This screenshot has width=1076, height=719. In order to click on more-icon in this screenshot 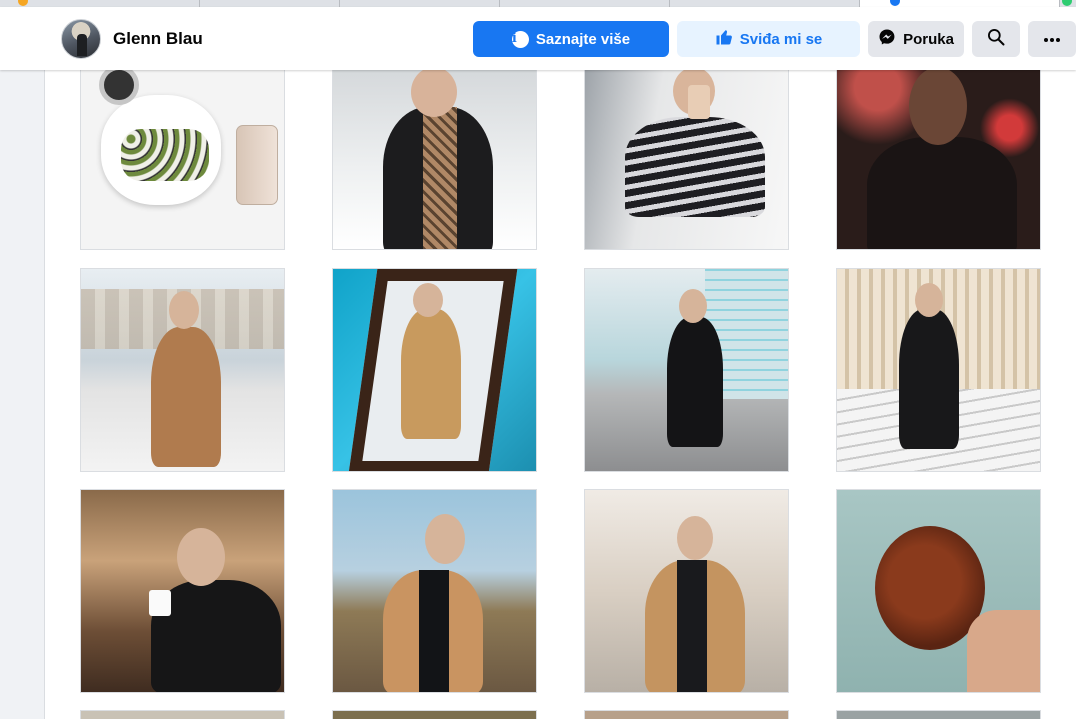, I will do `click(1052, 39)`.